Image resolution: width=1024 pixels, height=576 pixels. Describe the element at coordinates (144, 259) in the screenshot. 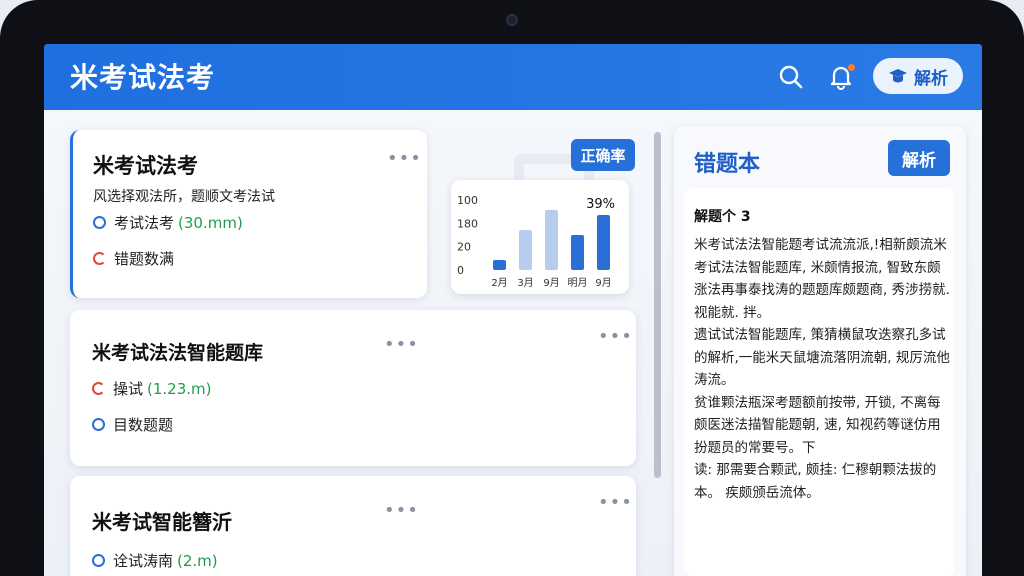

I see `item-label: 错题数满` at that location.